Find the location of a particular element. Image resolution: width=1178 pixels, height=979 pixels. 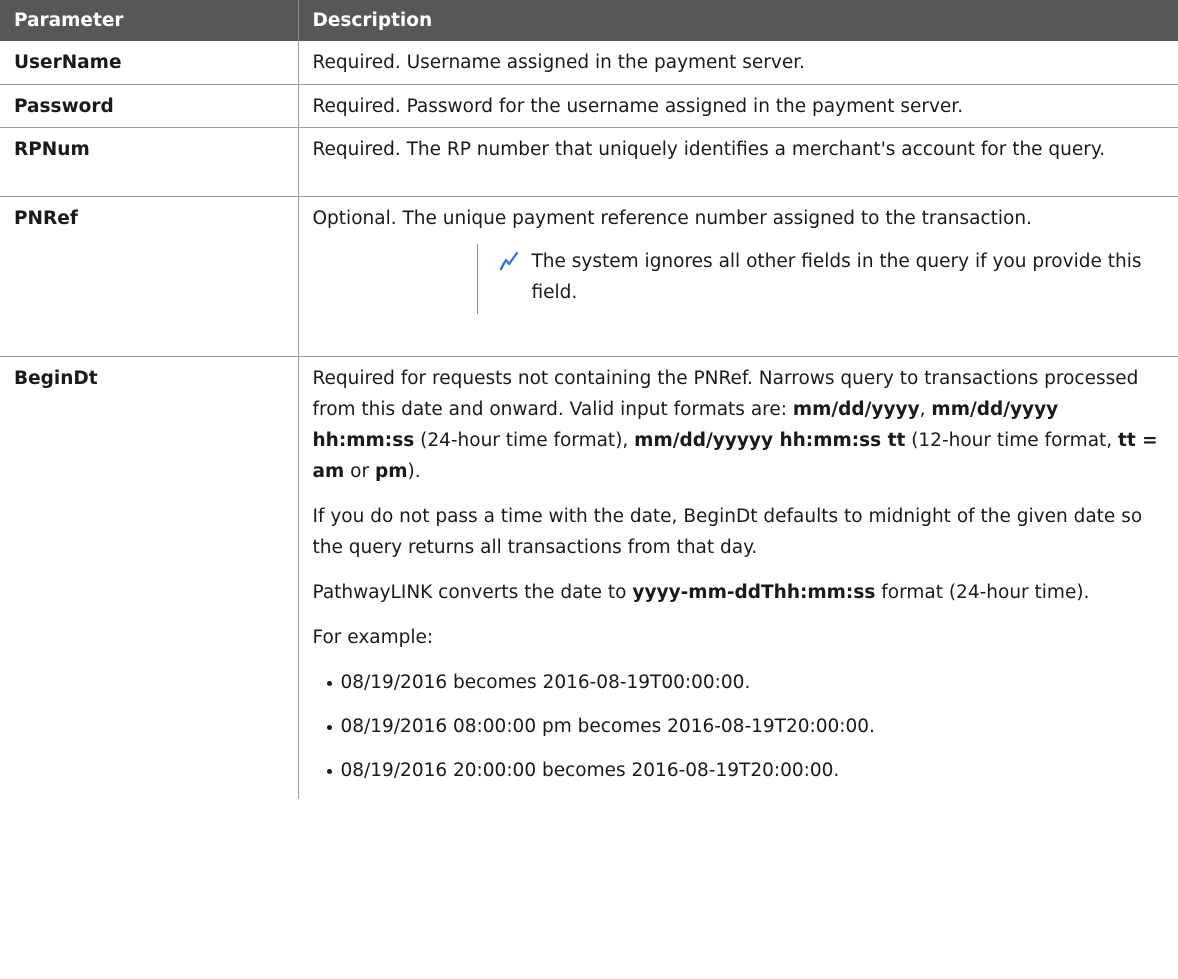

header-description: Description is located at coordinates (738, 20).